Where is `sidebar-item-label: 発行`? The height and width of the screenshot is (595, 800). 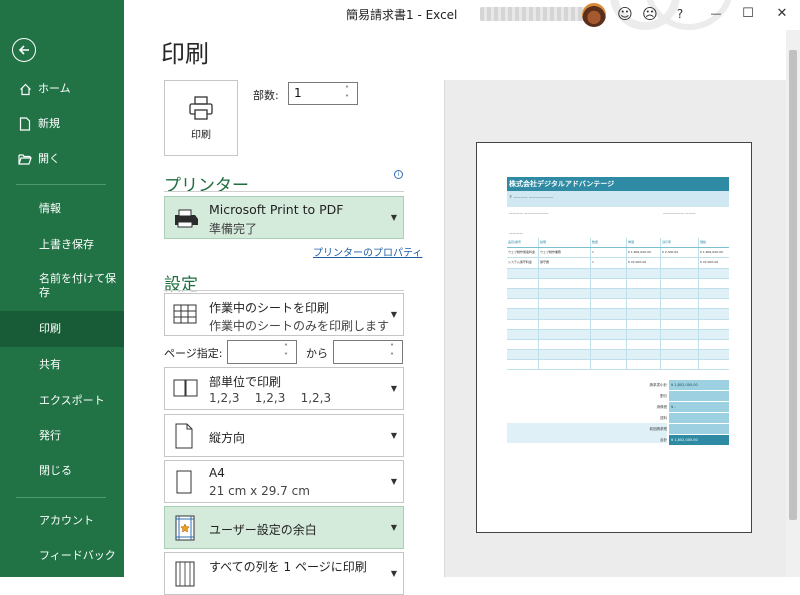 sidebar-item-label: 発行 is located at coordinates (50, 435).